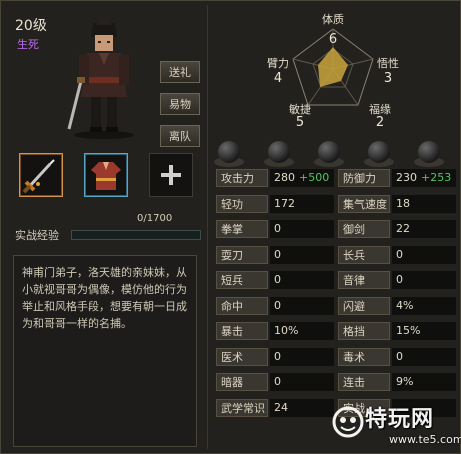  I want to click on watermark-text: 特玩网, so click(400, 419).